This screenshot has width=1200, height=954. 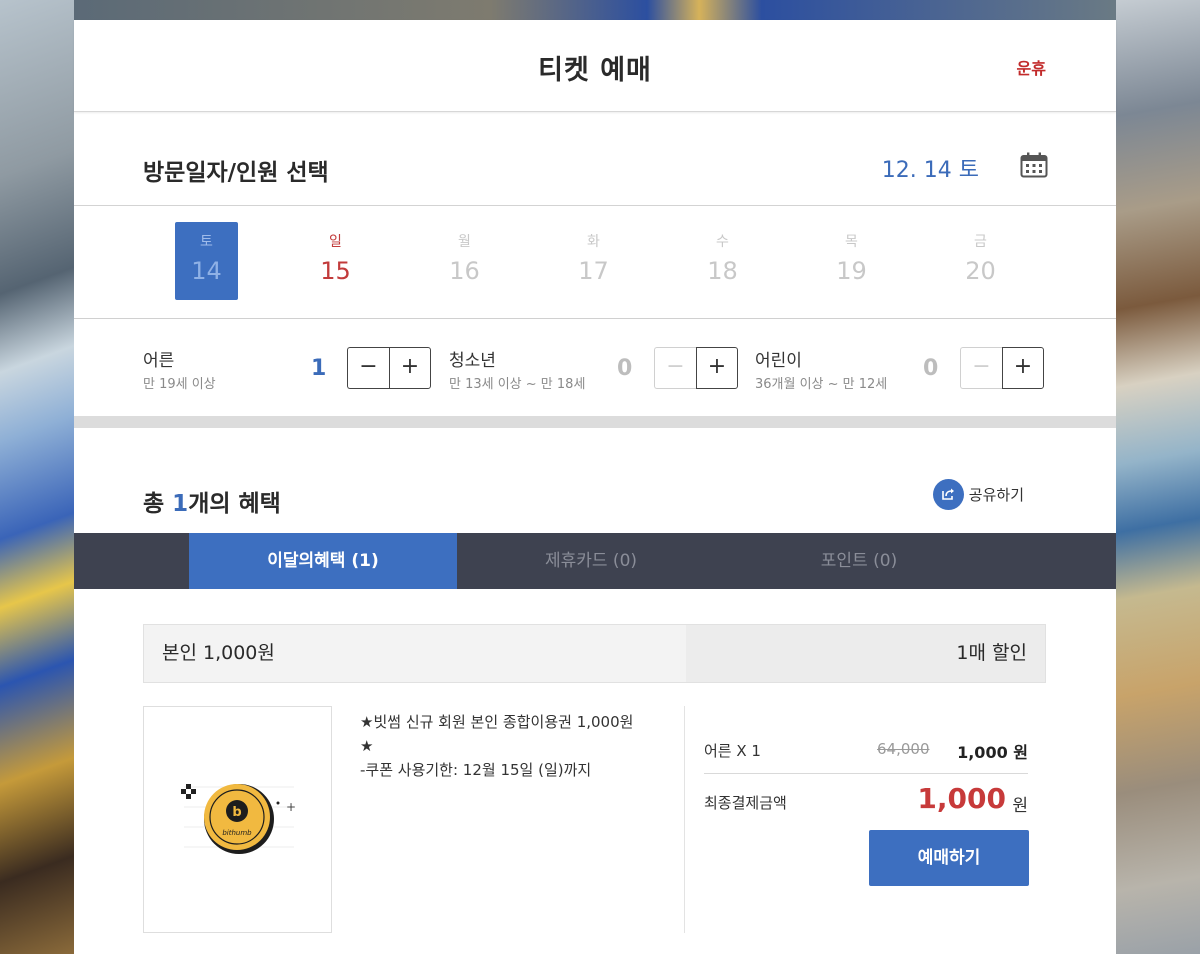 I want to click on logo-text: bithumb, so click(x=237, y=833).